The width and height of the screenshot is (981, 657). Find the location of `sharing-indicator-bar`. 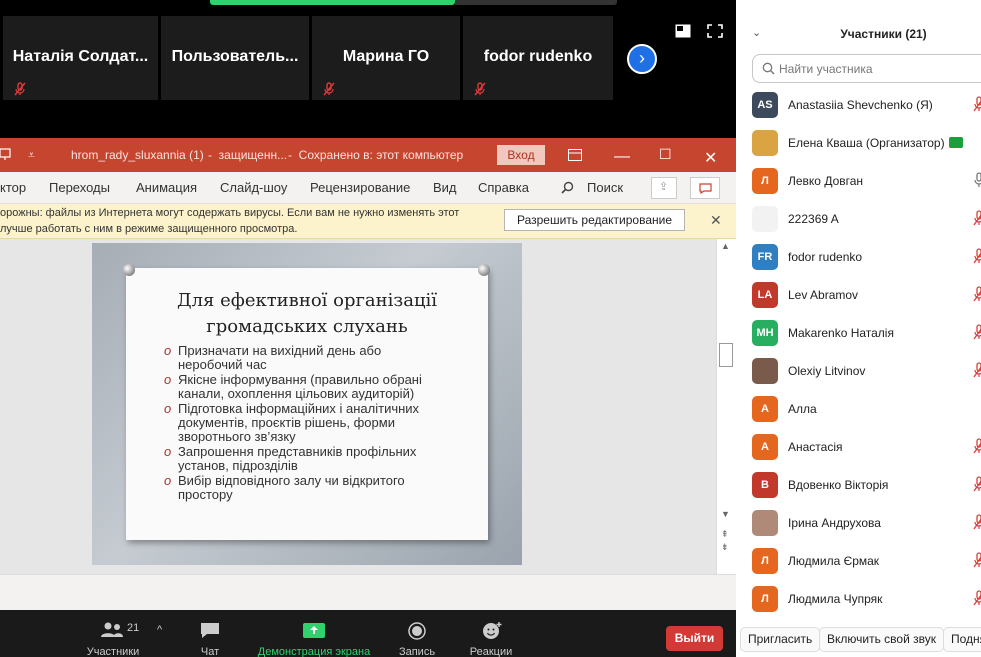

sharing-indicator-bar is located at coordinates (332, 2).